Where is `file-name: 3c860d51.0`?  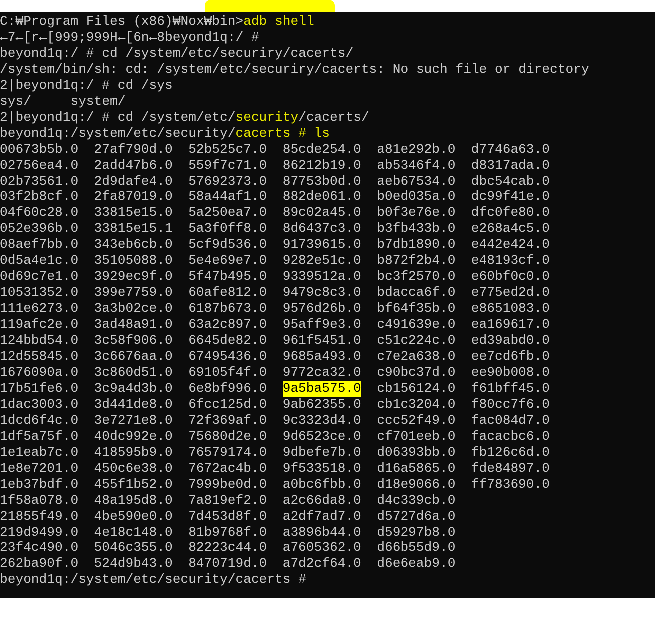
file-name: 3c860d51.0 is located at coordinates (133, 372).